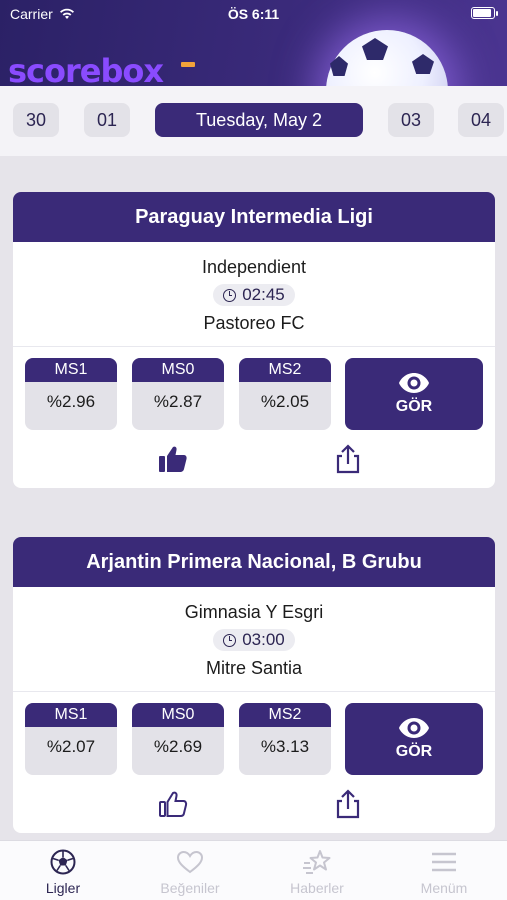  Describe the element at coordinates (254, 267) in the screenshot. I see `home-team: Independient` at that location.